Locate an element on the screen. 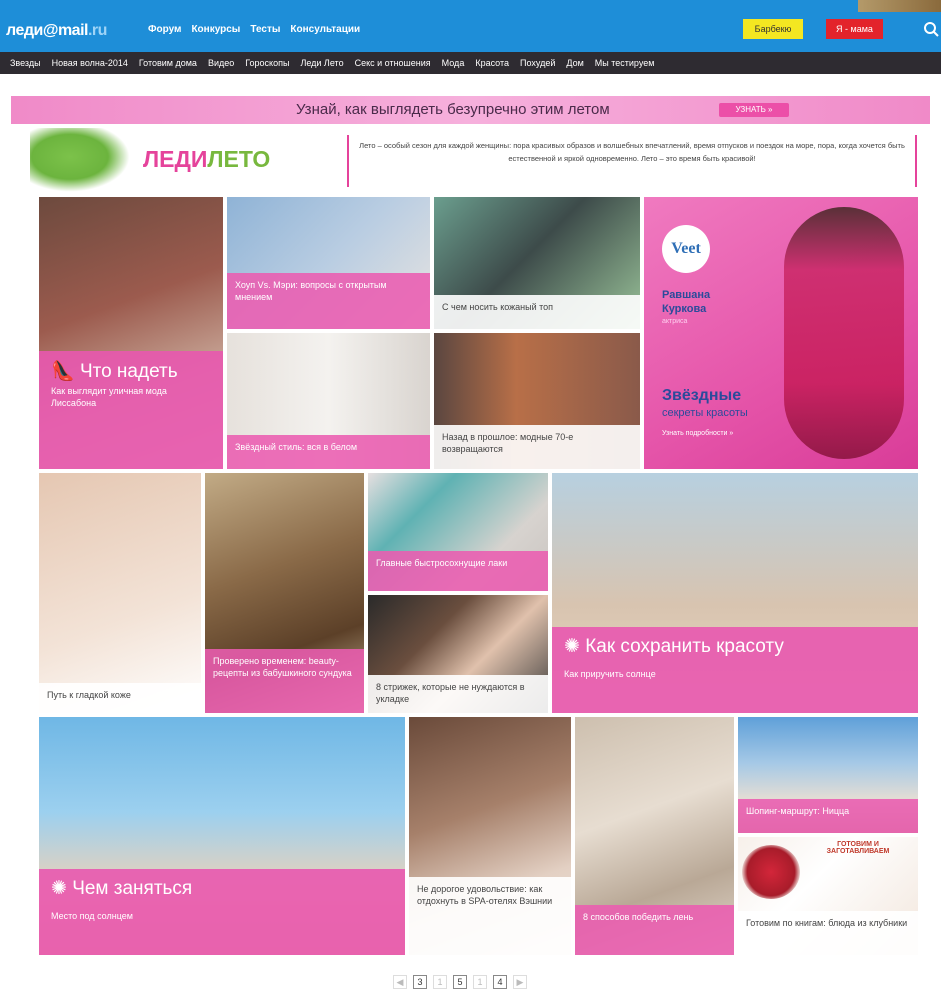 Image resolution: width=941 pixels, height=994 pixels. logo-ru: .ru is located at coordinates (97, 30).